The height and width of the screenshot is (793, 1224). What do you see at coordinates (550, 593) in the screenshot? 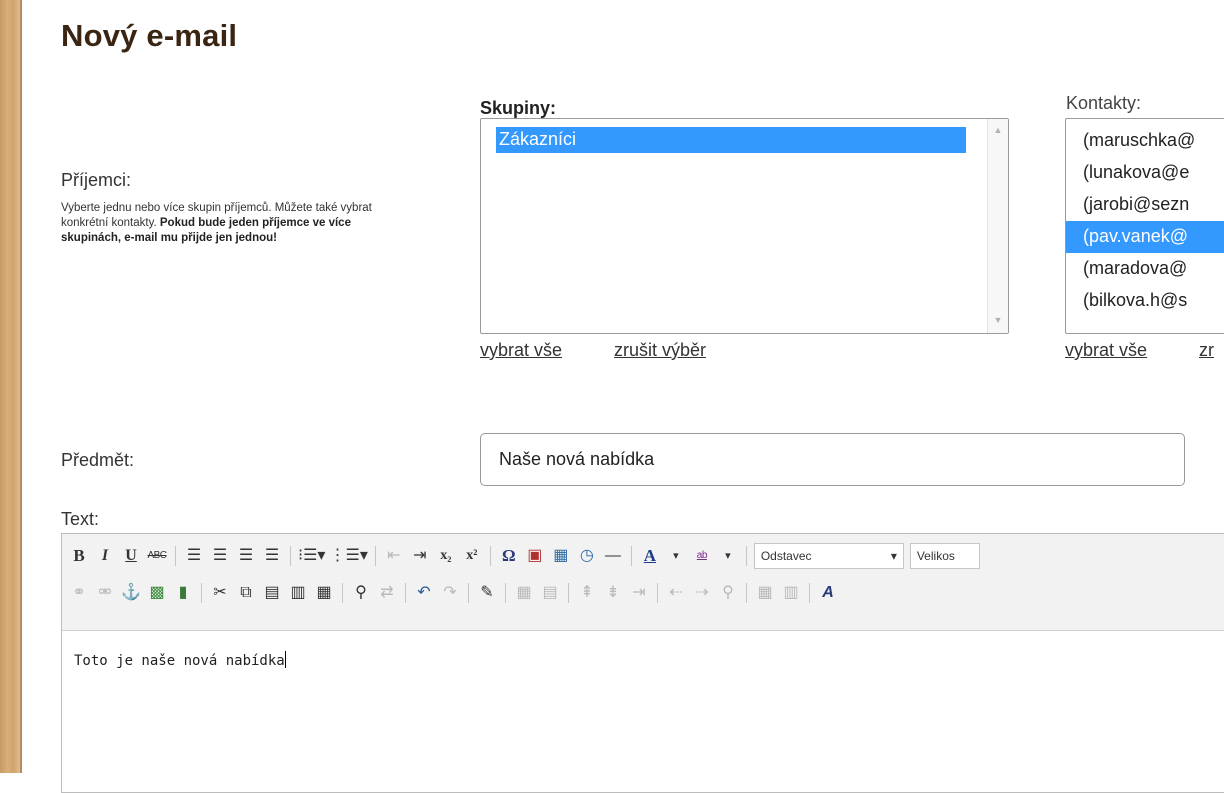
I see `table-props-icon: ▤` at bounding box center [550, 593].